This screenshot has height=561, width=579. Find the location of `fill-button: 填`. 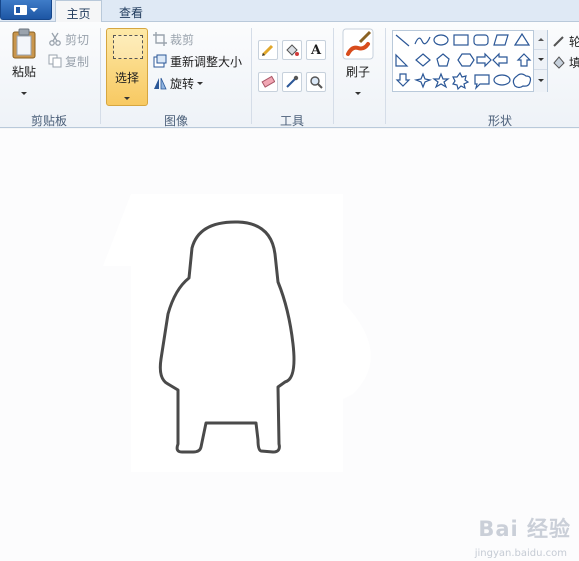

fill-button: 填 is located at coordinates (565, 62).